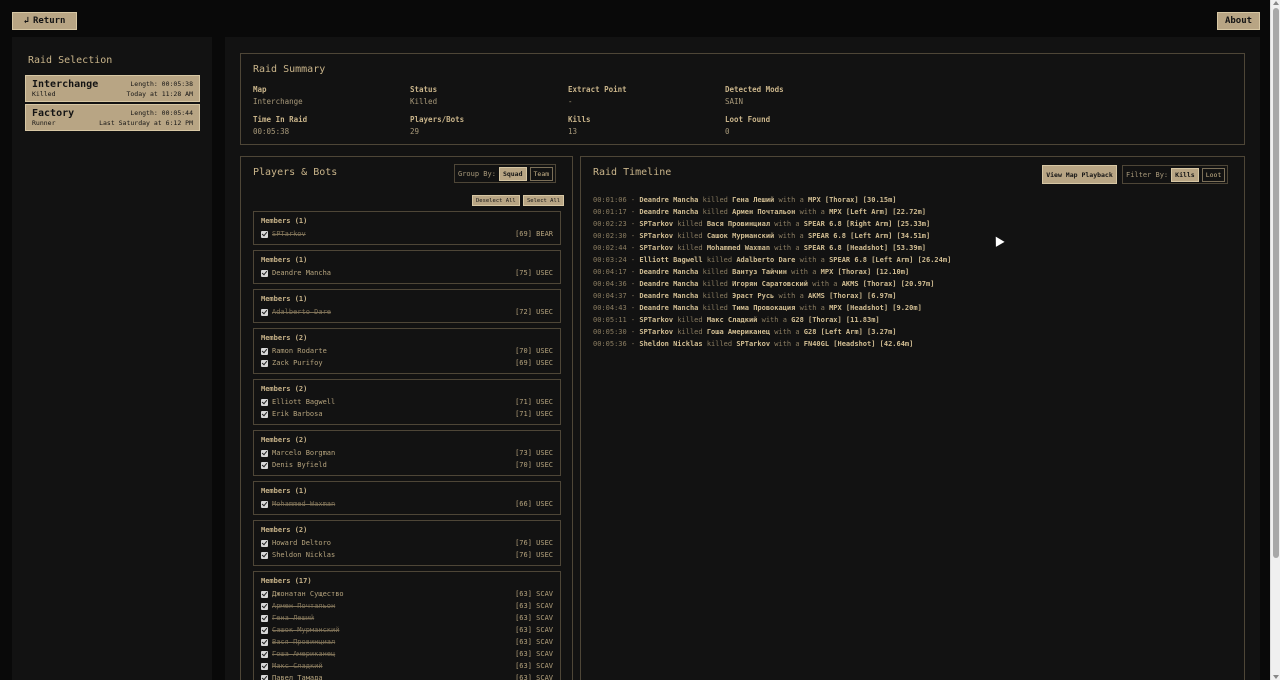 This screenshot has height=680, width=1280. What do you see at coordinates (1147, 174) in the screenshot?
I see `filter-by-label: Filter By:` at bounding box center [1147, 174].